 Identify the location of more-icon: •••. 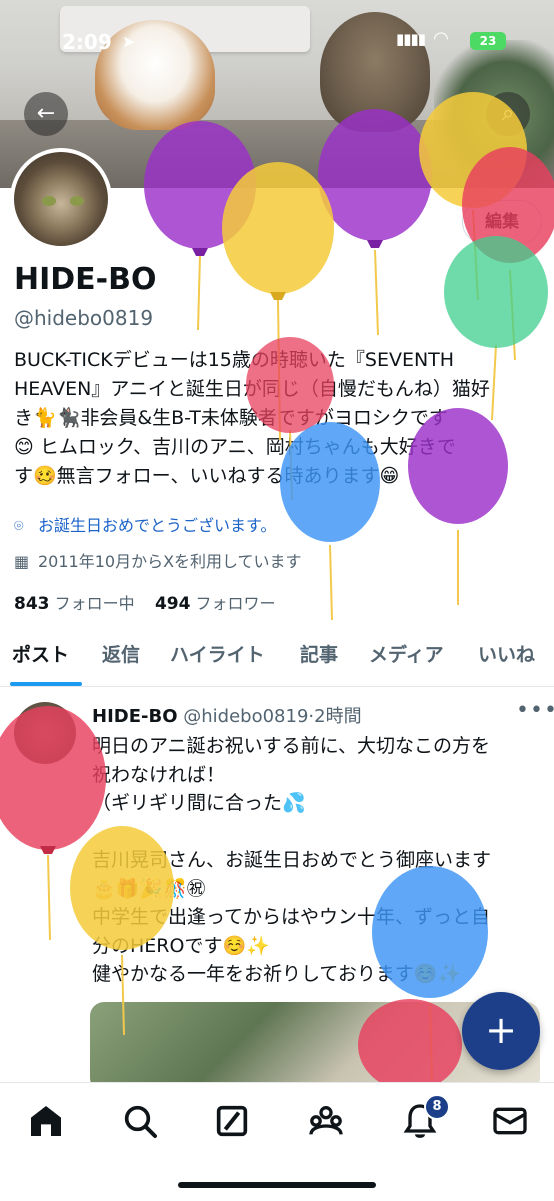
(535, 710).